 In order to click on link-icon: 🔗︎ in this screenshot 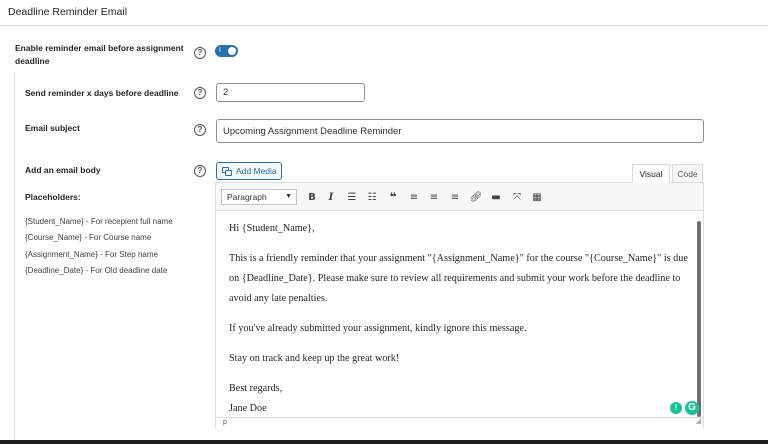, I will do `click(476, 197)`.